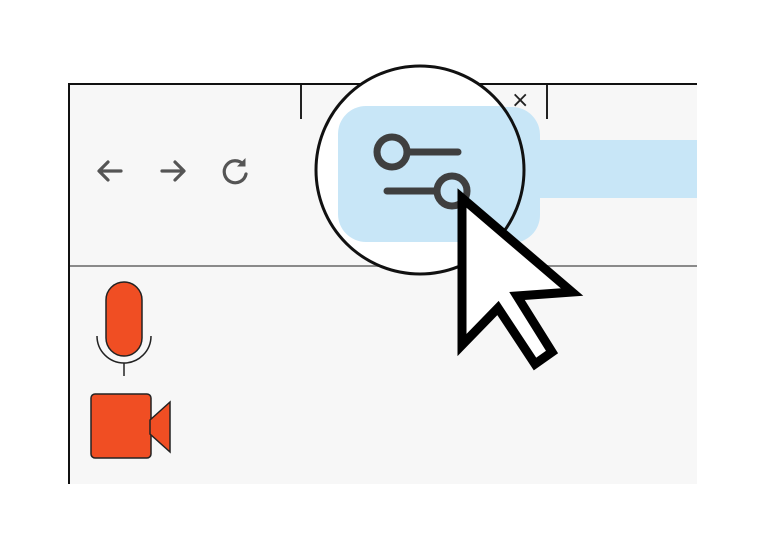 This screenshot has width=767, height=551. Describe the element at coordinates (124, 328) in the screenshot. I see `microphone-icon` at that location.